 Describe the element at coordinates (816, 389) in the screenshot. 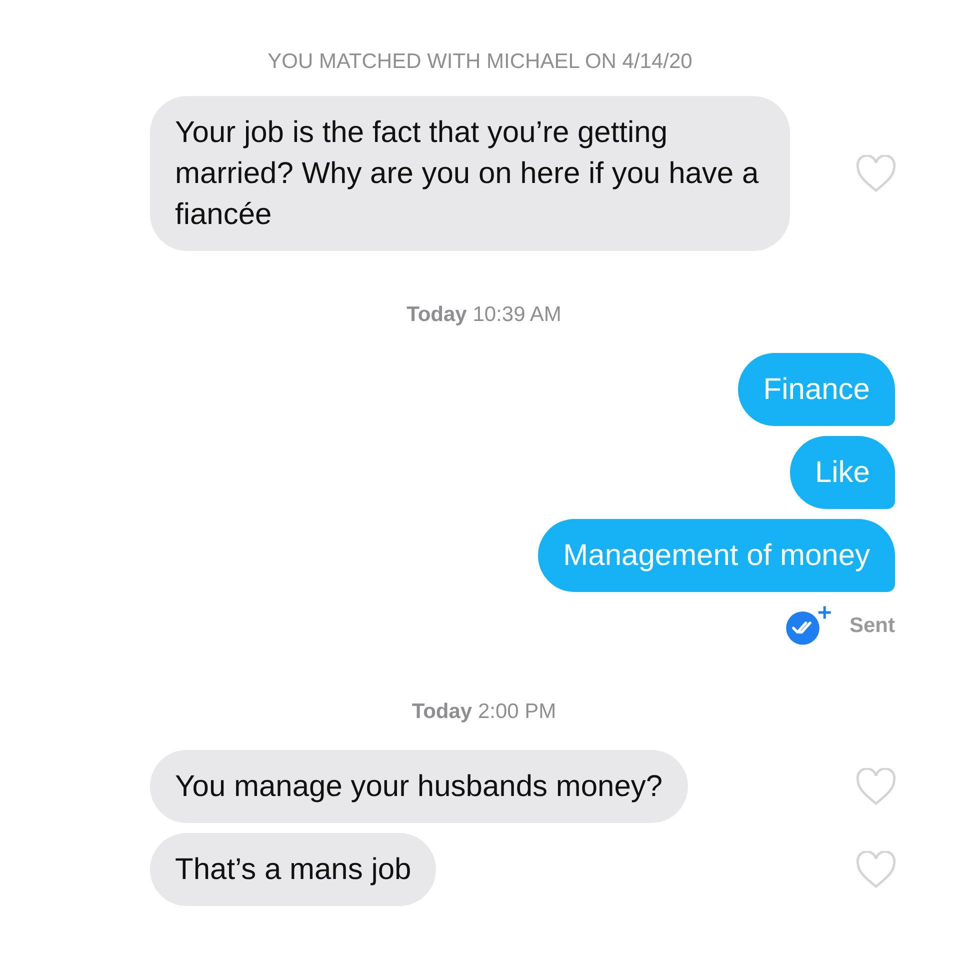

I see `message-bubble: Finance` at that location.